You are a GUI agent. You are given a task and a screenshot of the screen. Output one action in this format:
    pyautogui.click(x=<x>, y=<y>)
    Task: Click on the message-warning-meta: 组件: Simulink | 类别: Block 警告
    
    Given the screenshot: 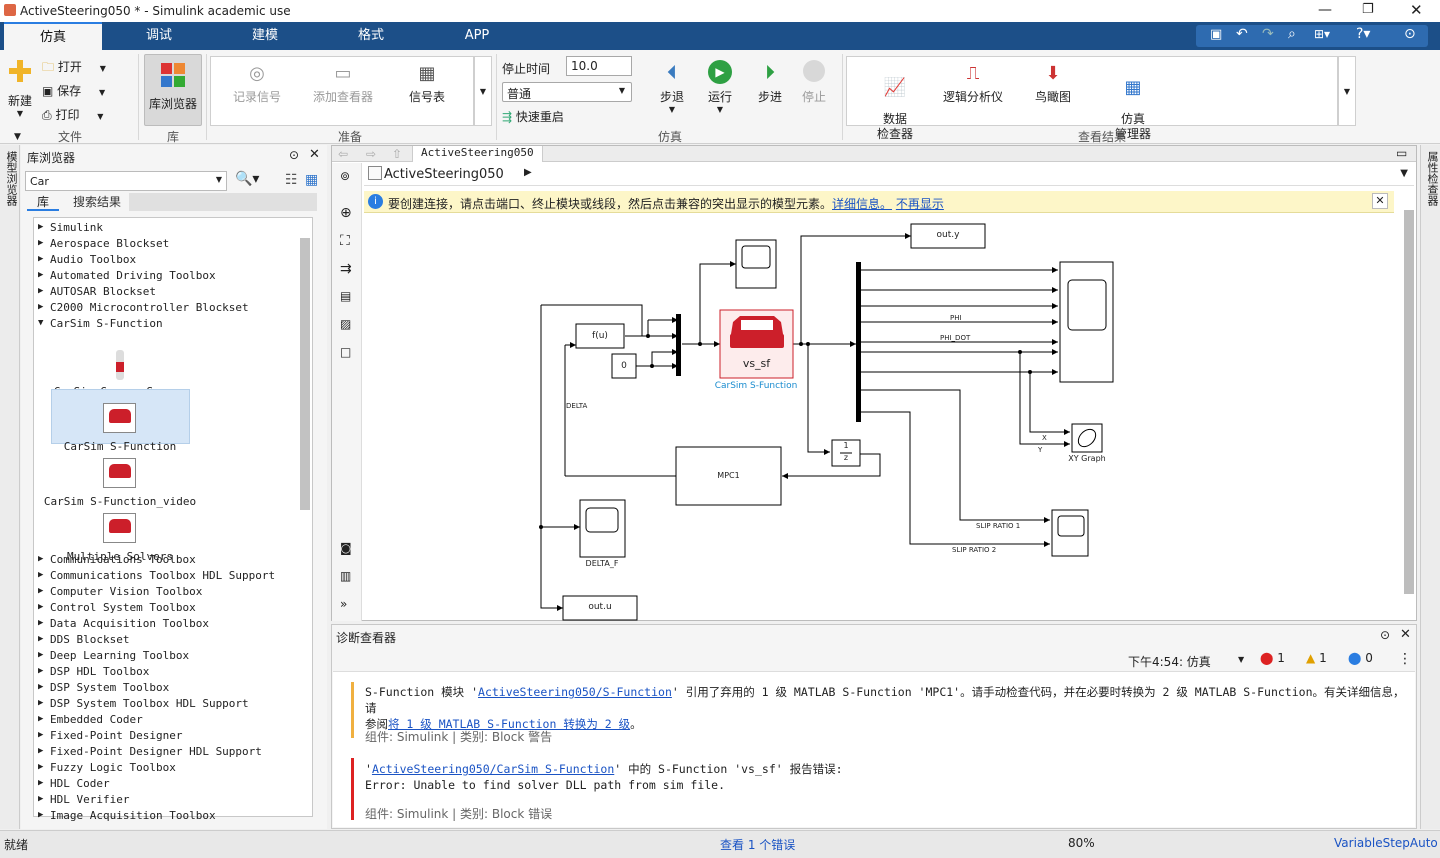 What is the action you would take?
    pyautogui.click(x=459, y=737)
    